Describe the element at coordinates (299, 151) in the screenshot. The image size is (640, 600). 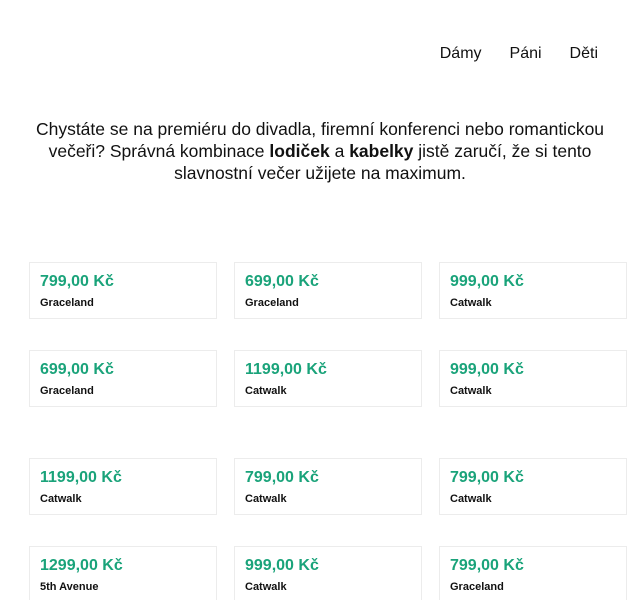
I see `intro-keyword-lodicek: lodiček` at that location.